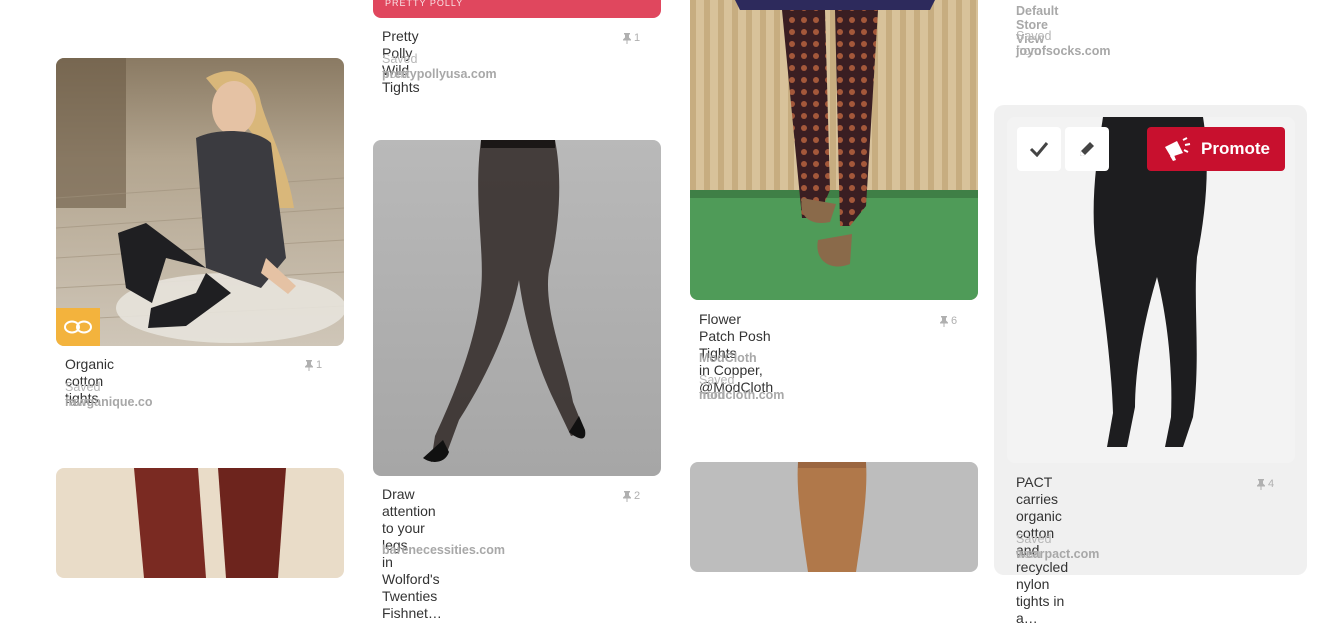 Image resolution: width=1320 pixels, height=627 pixels. What do you see at coordinates (728, 358) in the screenshot?
I see `pin-source-name: ModCloth` at bounding box center [728, 358].